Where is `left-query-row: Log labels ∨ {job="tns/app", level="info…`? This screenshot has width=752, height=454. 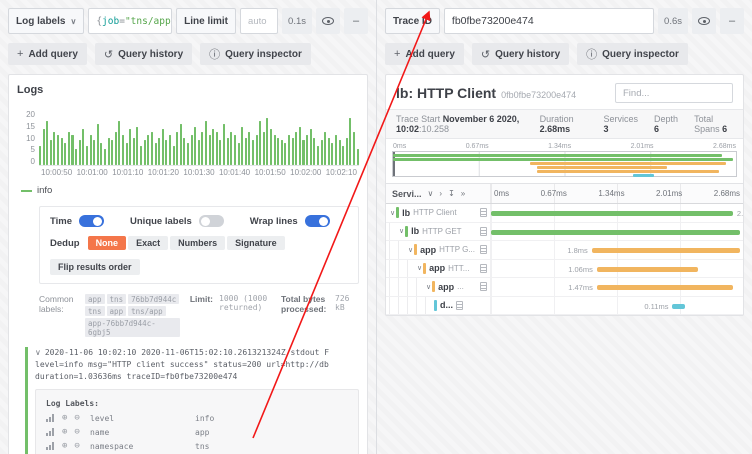
left-query-row: Log labels ∨ {job="tns/app", level="info… is located at coordinates (188, 21).